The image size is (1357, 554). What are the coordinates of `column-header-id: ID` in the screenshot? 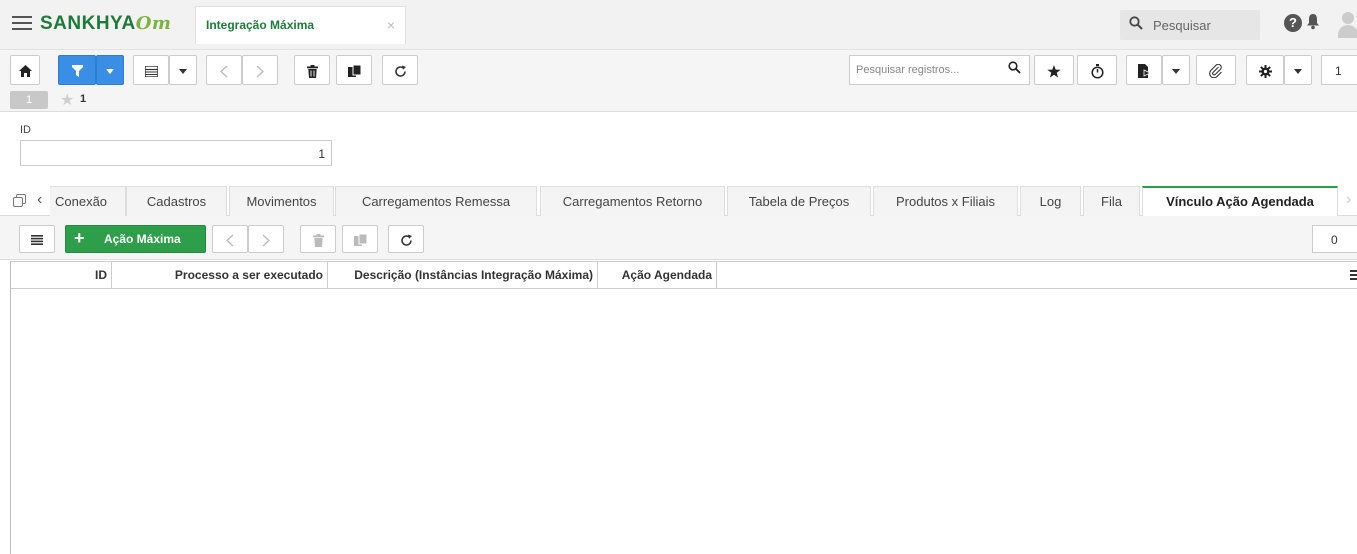 It's located at (61, 275).